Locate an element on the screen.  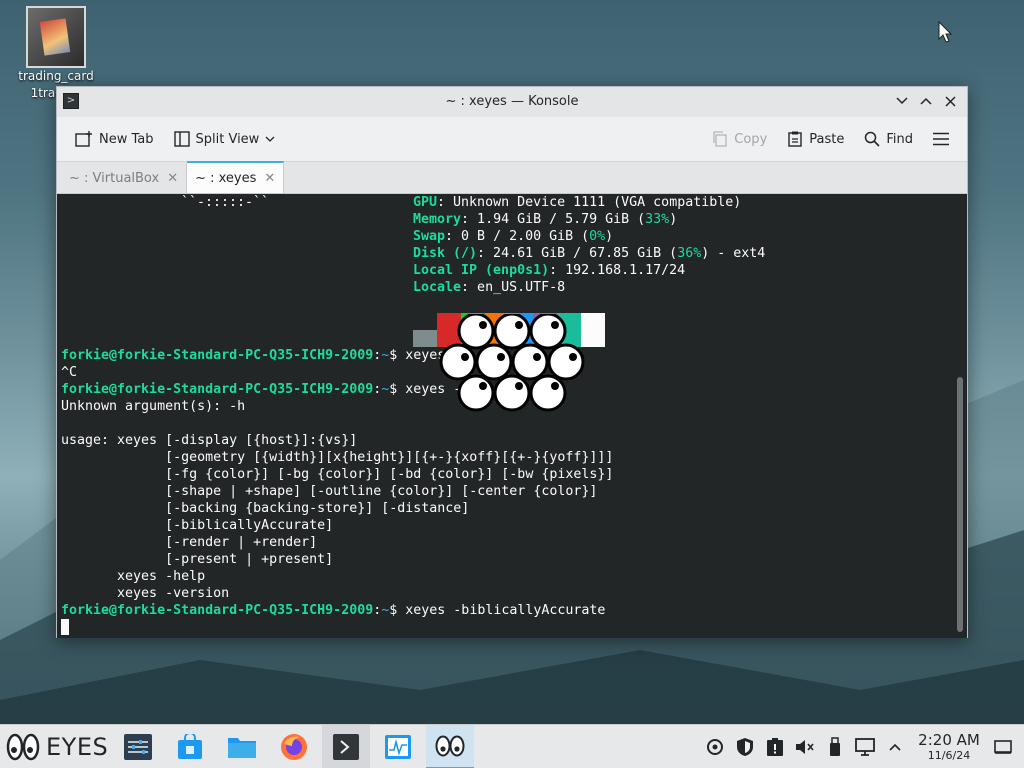
usage-line: [-biblicallyAccurate] is located at coordinates (197, 525).